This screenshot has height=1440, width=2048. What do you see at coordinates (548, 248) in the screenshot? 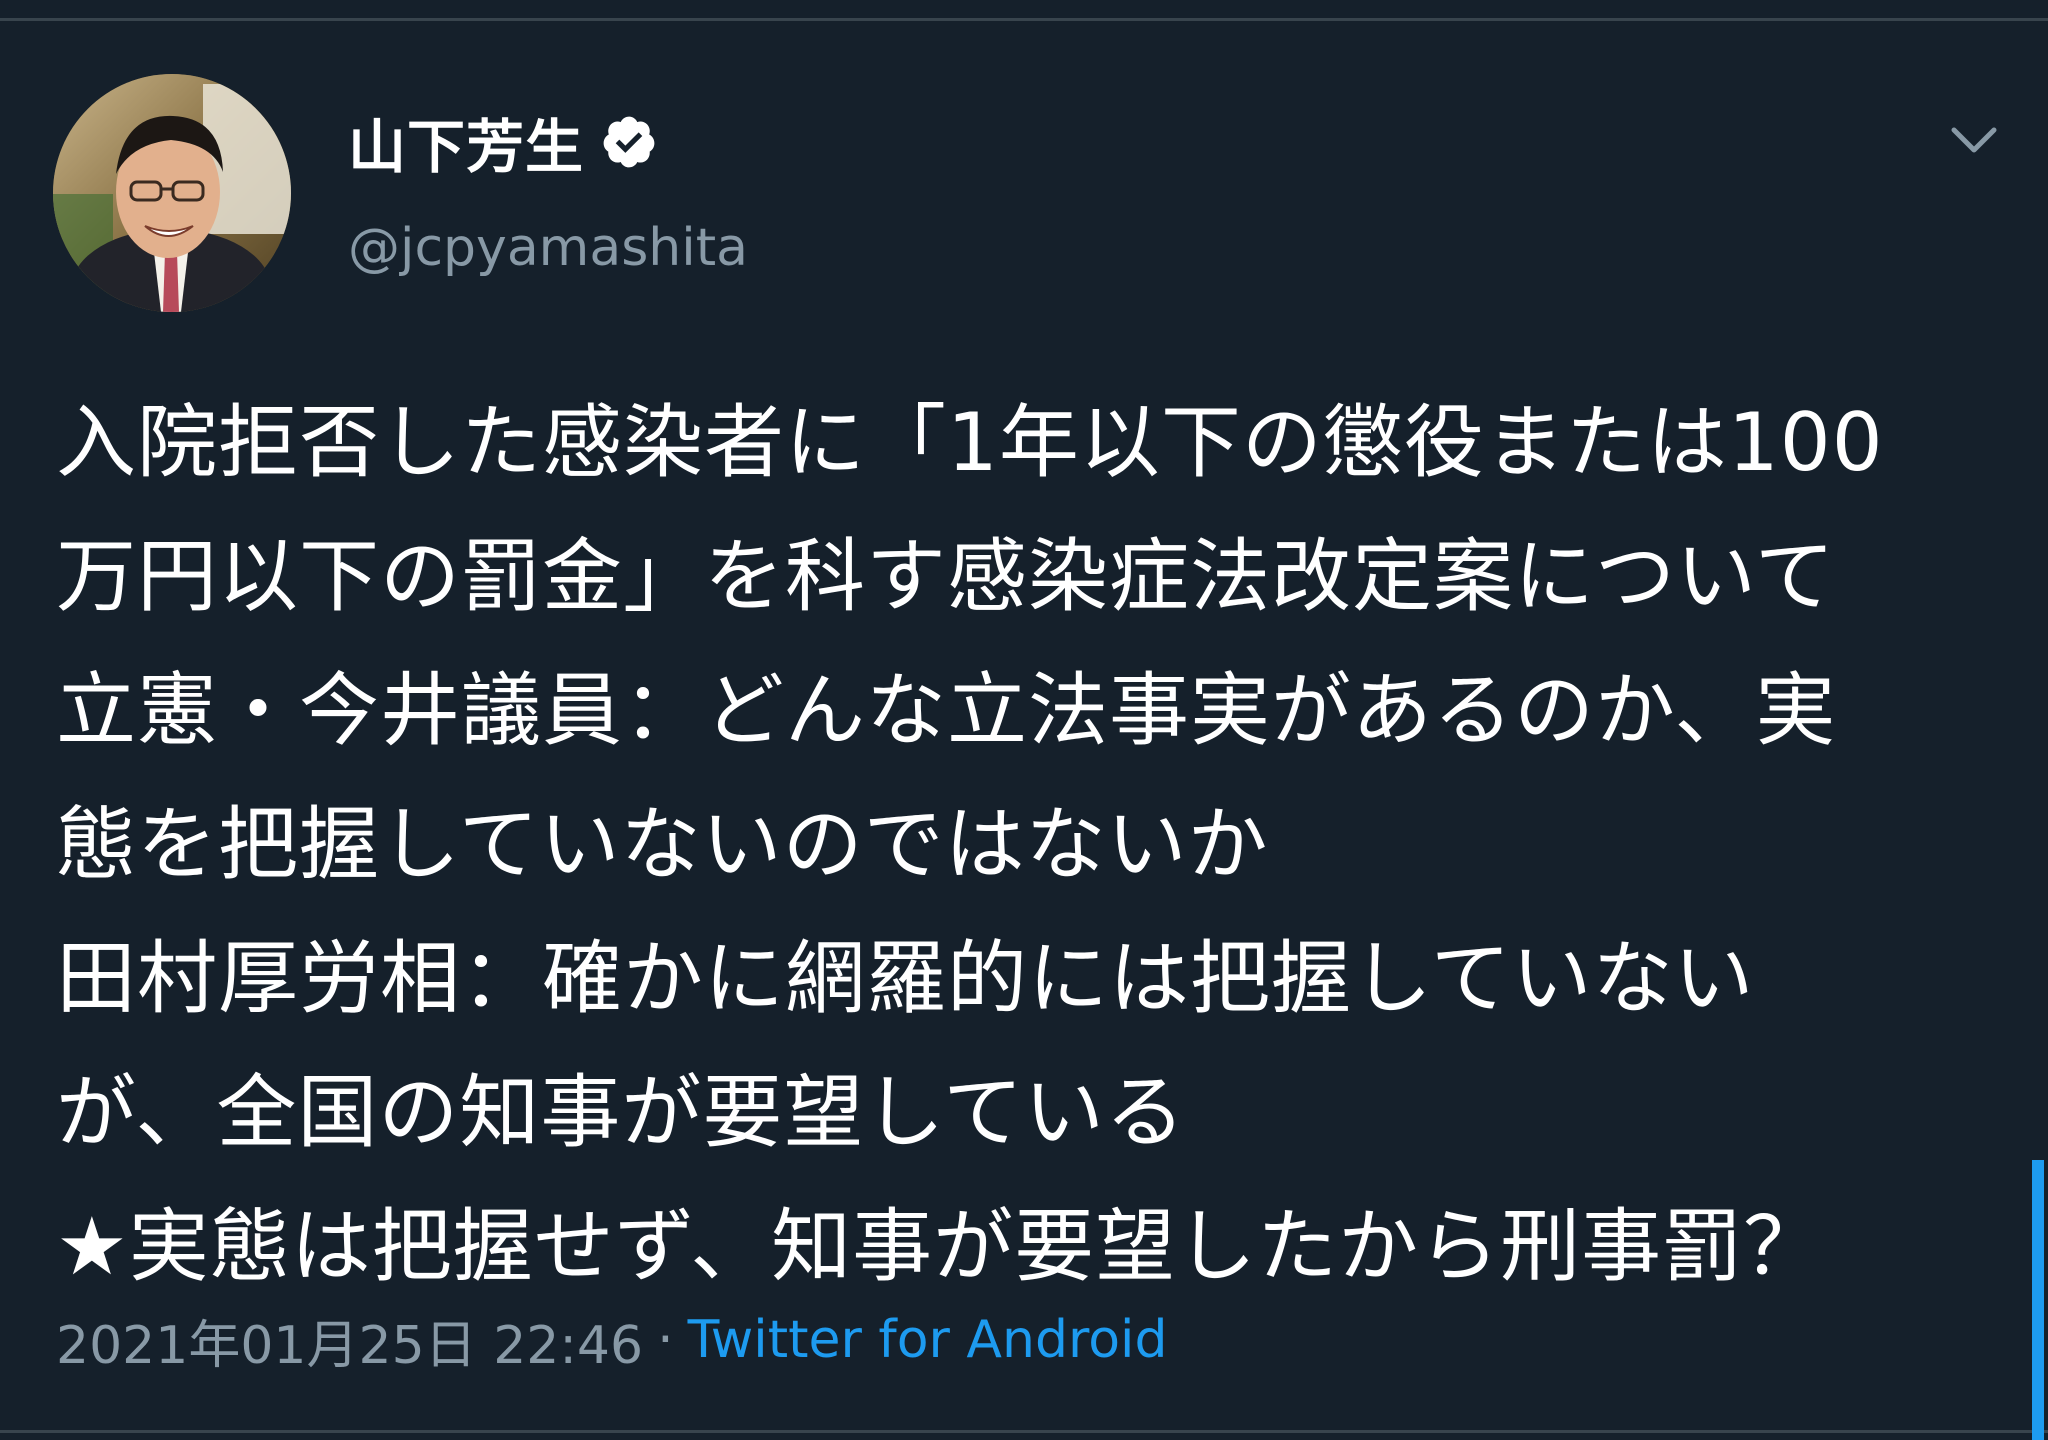
I see `author-handle: @jcpyamashita` at bounding box center [548, 248].